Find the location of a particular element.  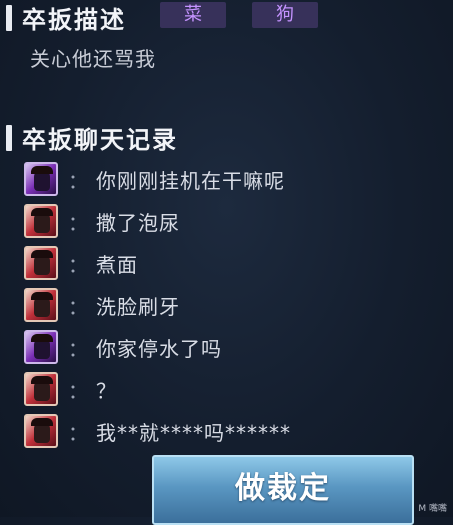

description-title: 卒扳描述 is located at coordinates (74, 20).